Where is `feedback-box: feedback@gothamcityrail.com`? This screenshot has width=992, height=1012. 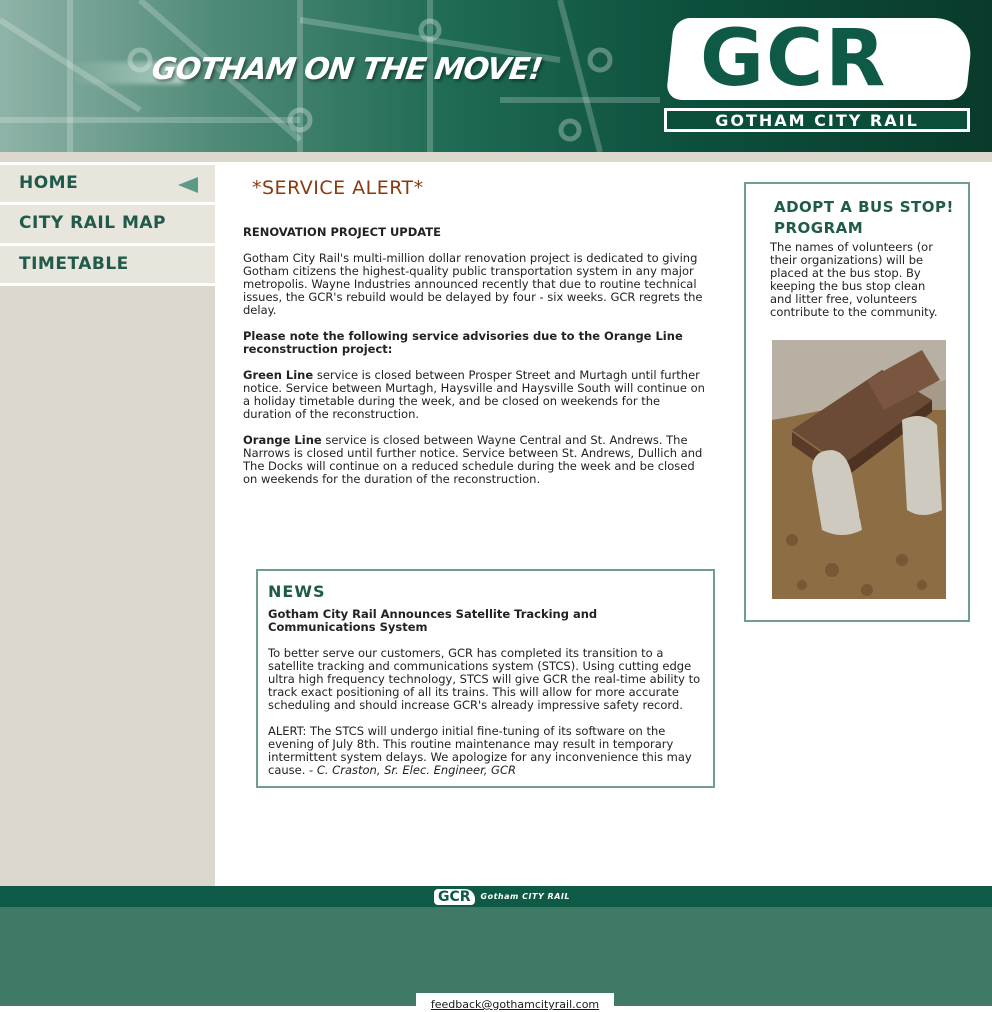 feedback-box: feedback@gothamcityrail.com is located at coordinates (515, 1002).